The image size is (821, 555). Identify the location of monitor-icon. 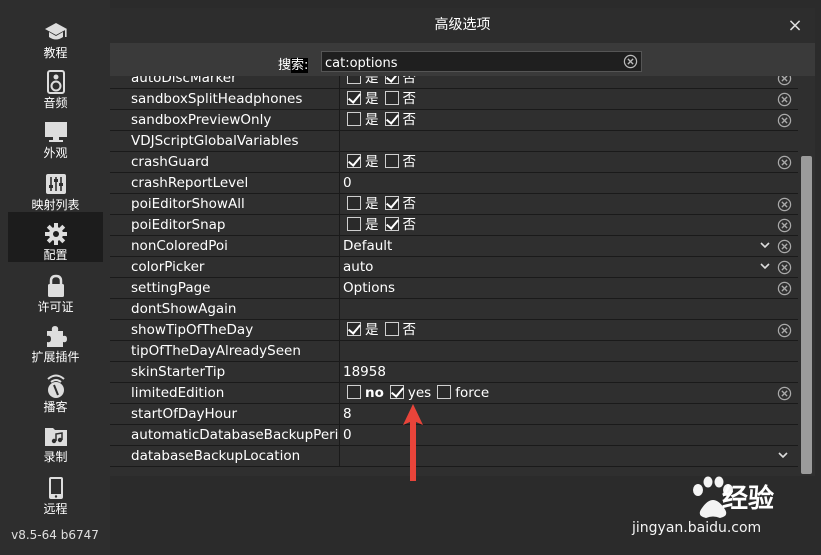
(56, 132).